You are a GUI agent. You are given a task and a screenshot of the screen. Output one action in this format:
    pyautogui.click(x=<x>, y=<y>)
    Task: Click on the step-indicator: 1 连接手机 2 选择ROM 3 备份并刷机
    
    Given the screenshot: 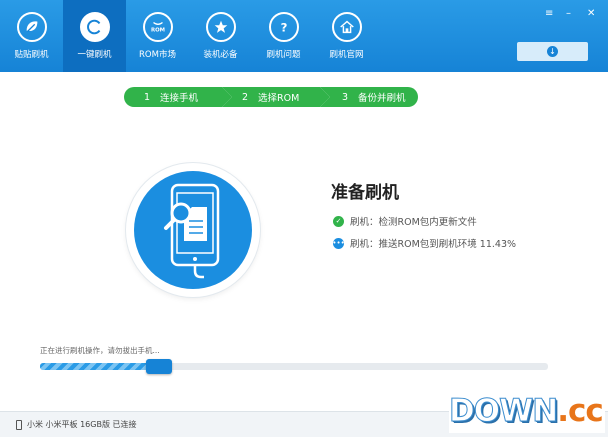 What is the action you would take?
    pyautogui.click(x=271, y=97)
    